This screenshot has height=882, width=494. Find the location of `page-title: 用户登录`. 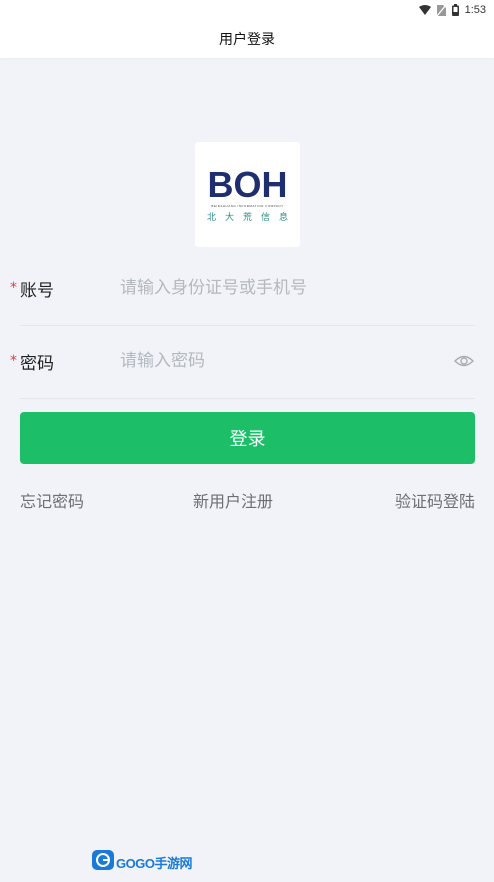

page-title: 用户登录 is located at coordinates (247, 40).